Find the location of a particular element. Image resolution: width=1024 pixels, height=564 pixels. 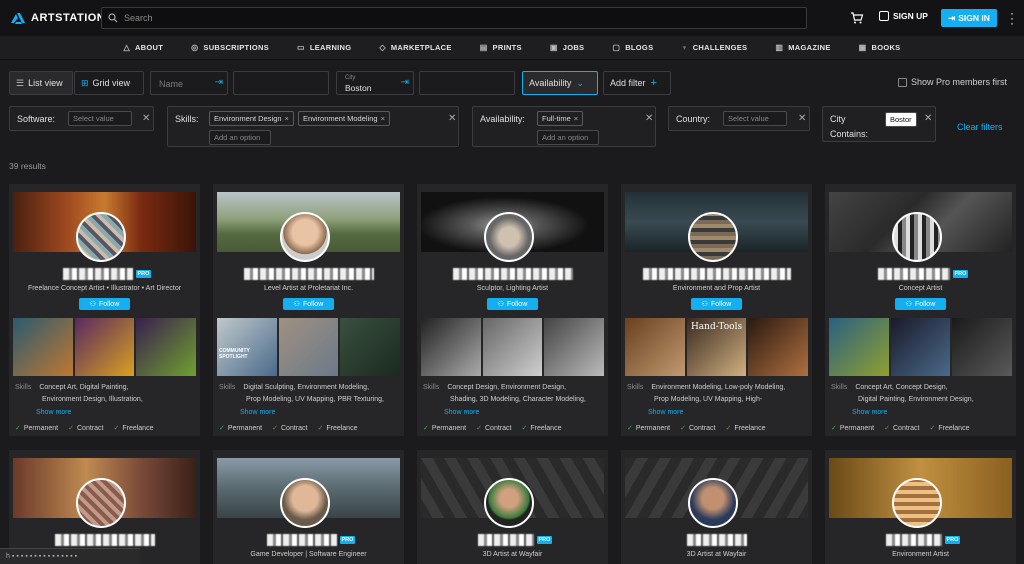

nav-item-books: ▦ BOOKS is located at coordinates (880, 47).